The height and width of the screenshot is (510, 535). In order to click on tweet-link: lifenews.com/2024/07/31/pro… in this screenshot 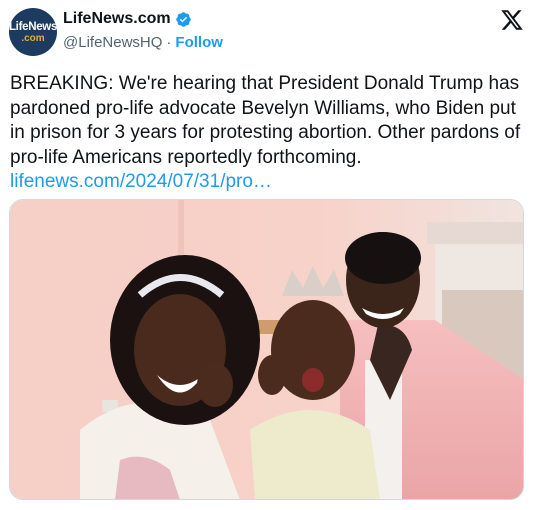, I will do `click(141, 181)`.